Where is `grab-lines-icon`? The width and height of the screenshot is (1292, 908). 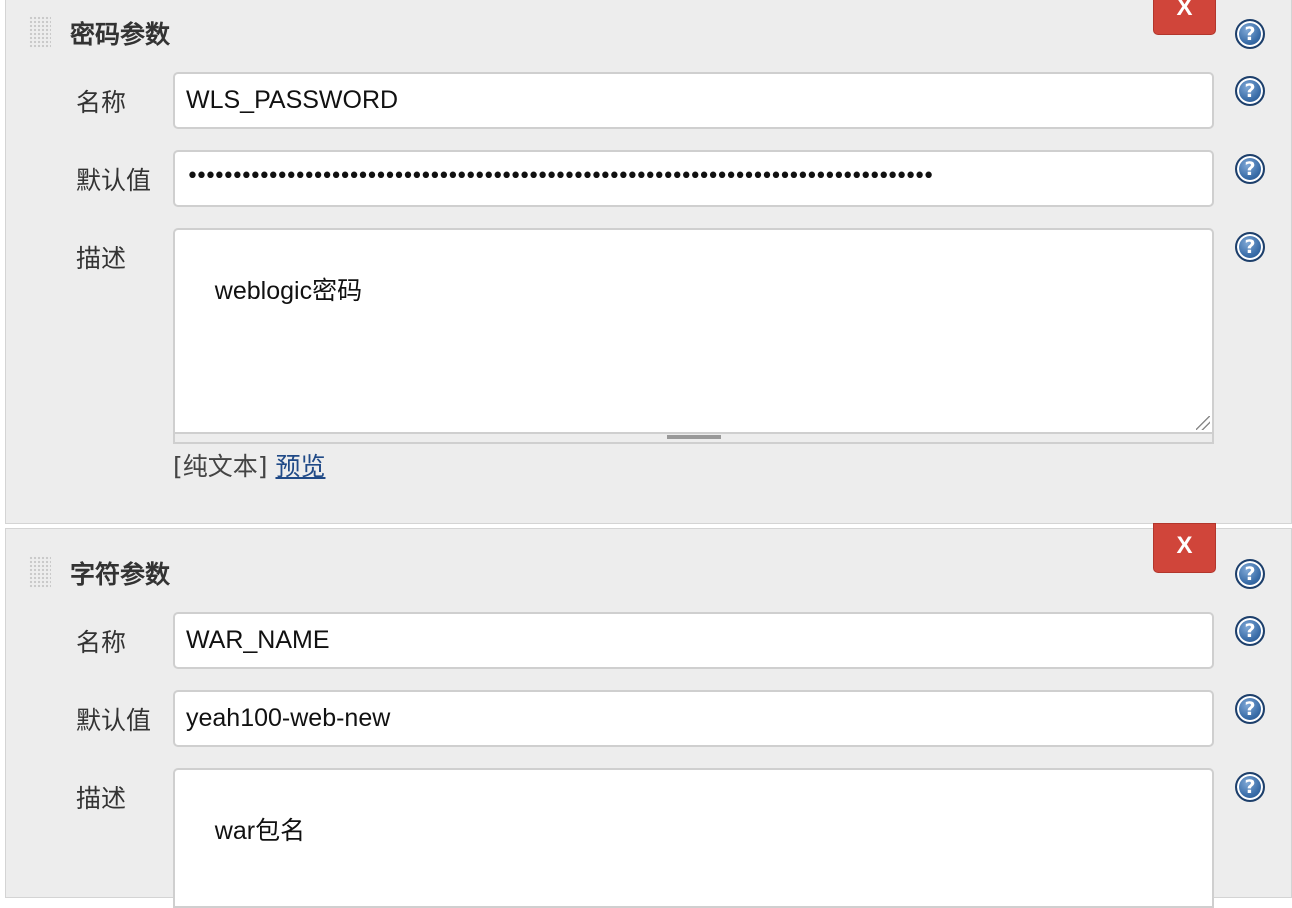 grab-lines-icon is located at coordinates (694, 437).